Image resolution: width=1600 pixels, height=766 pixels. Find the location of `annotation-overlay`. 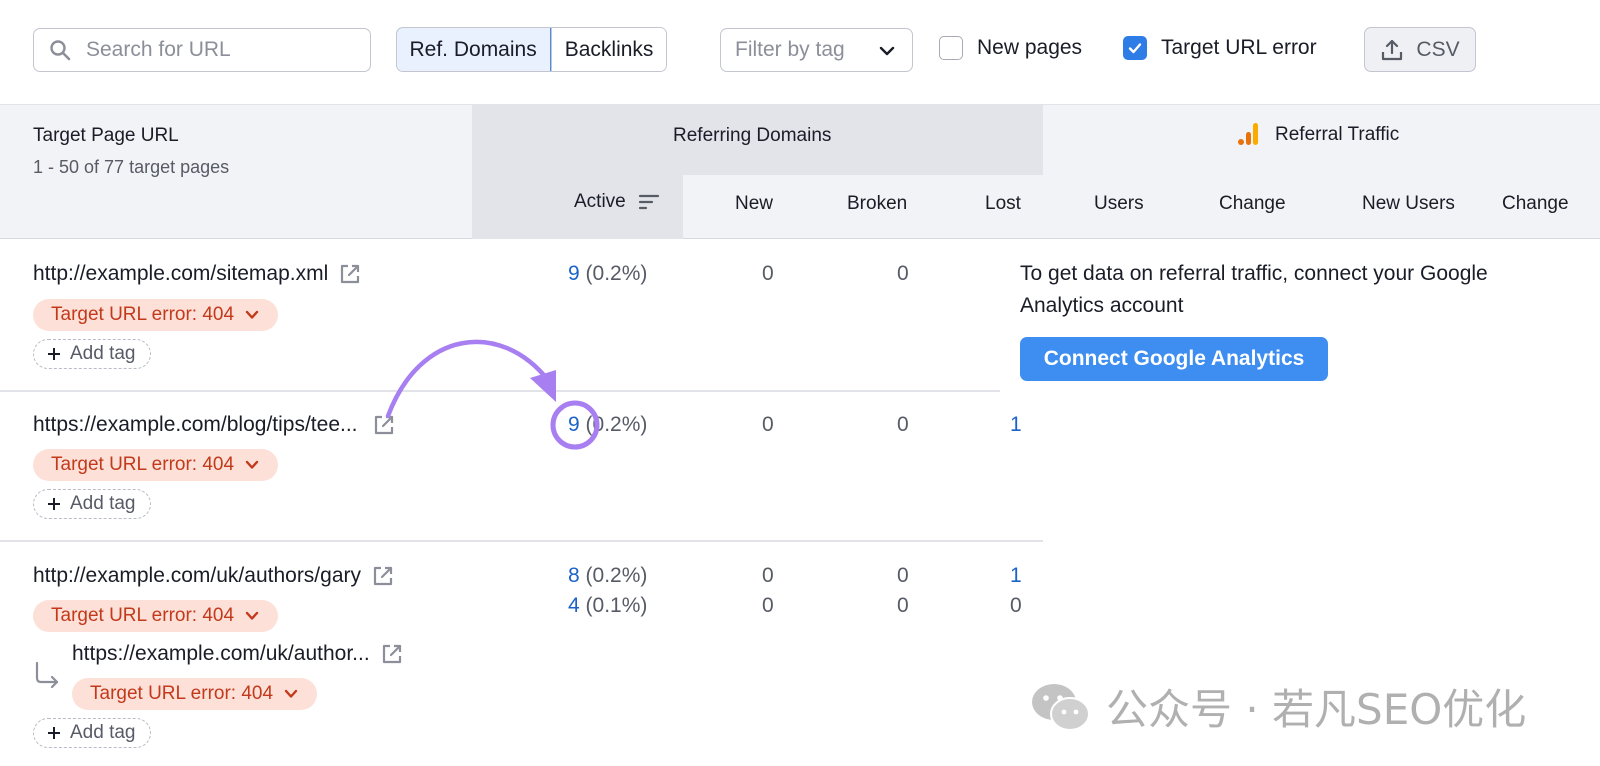

annotation-overlay is located at coordinates (492, 394).